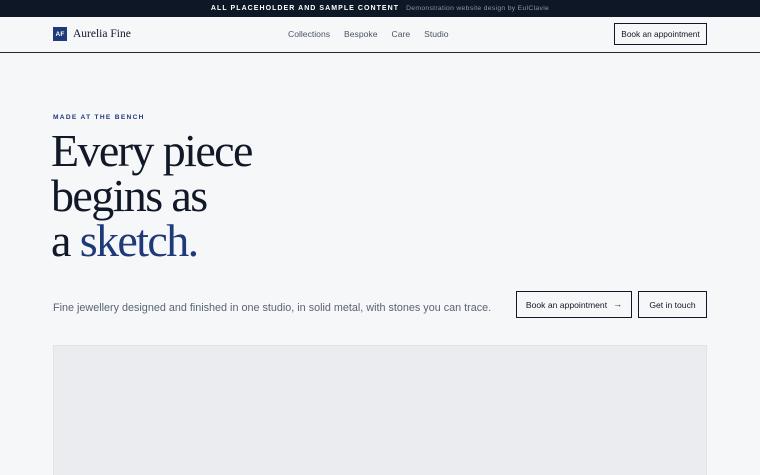  I want to click on book-appointment-button: Book an appointment →, so click(574, 304).